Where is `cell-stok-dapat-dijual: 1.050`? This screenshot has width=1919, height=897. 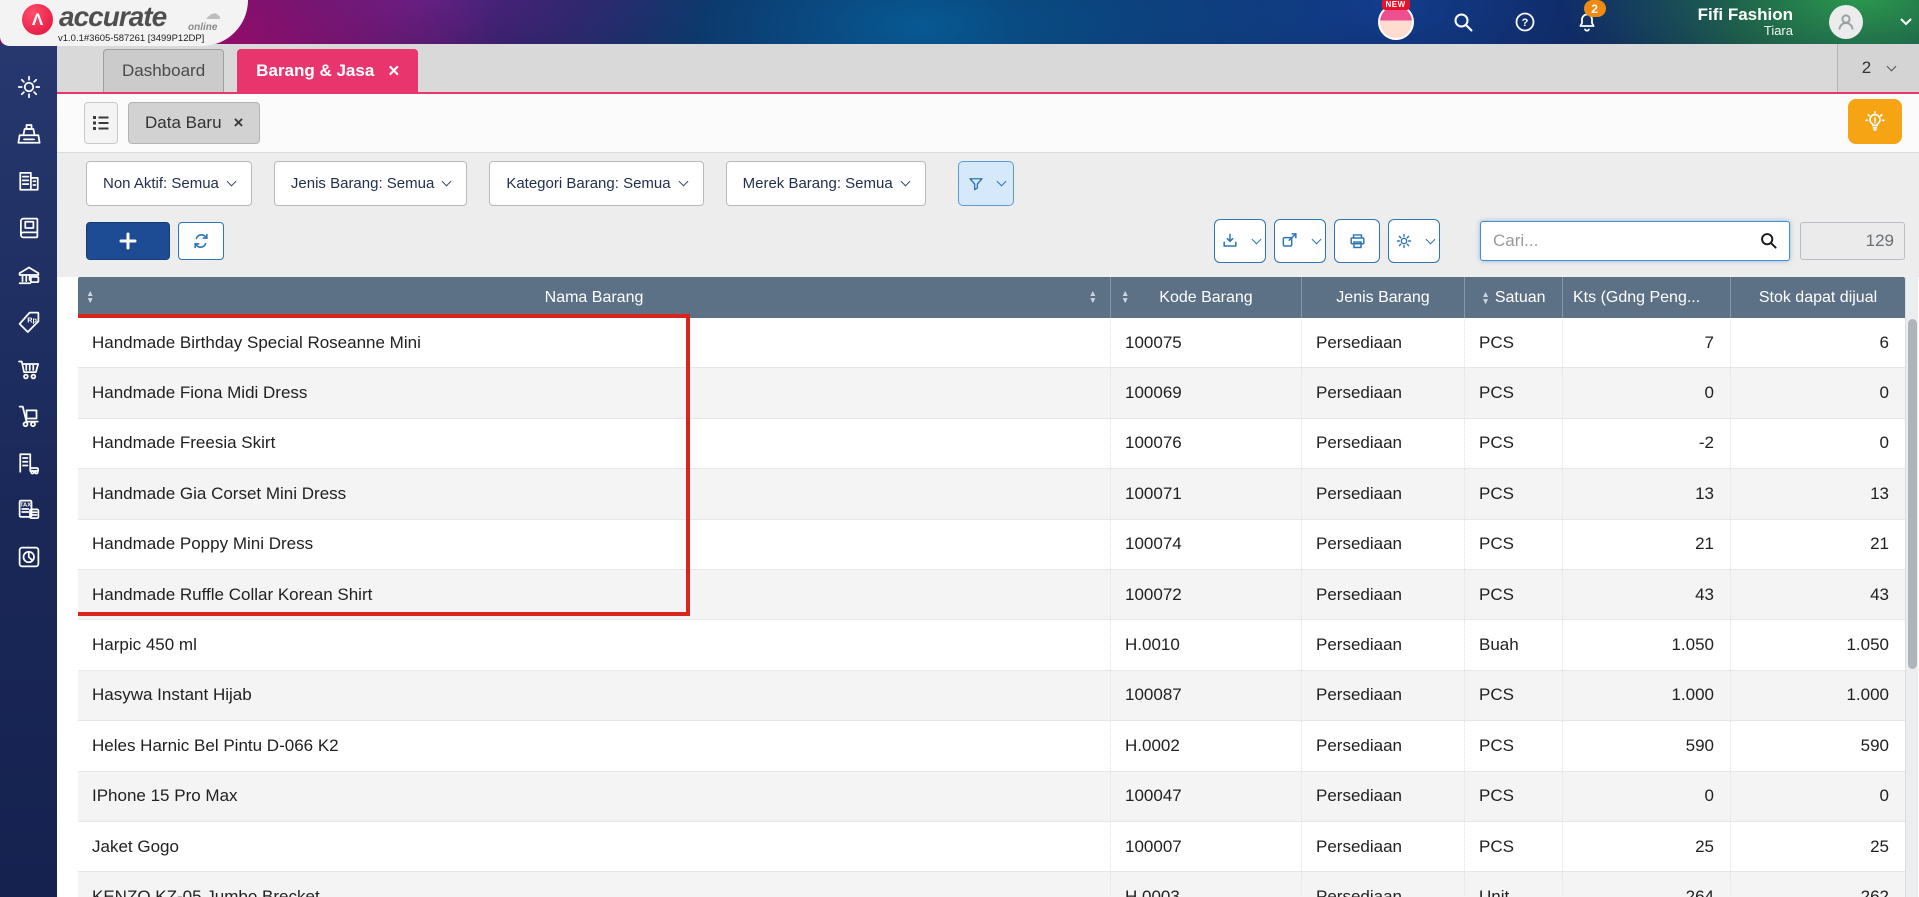
cell-stok-dapat-dijual: 1.050 is located at coordinates (1817, 645).